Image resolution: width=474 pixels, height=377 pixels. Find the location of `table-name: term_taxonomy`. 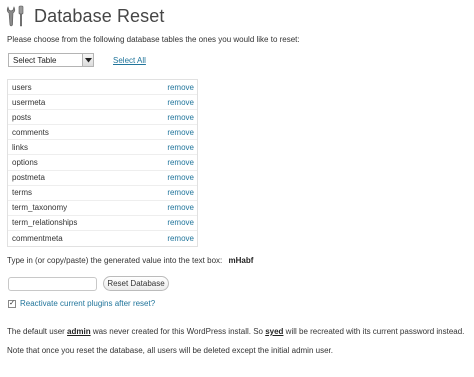

table-name: term_taxonomy is located at coordinates (40, 208).